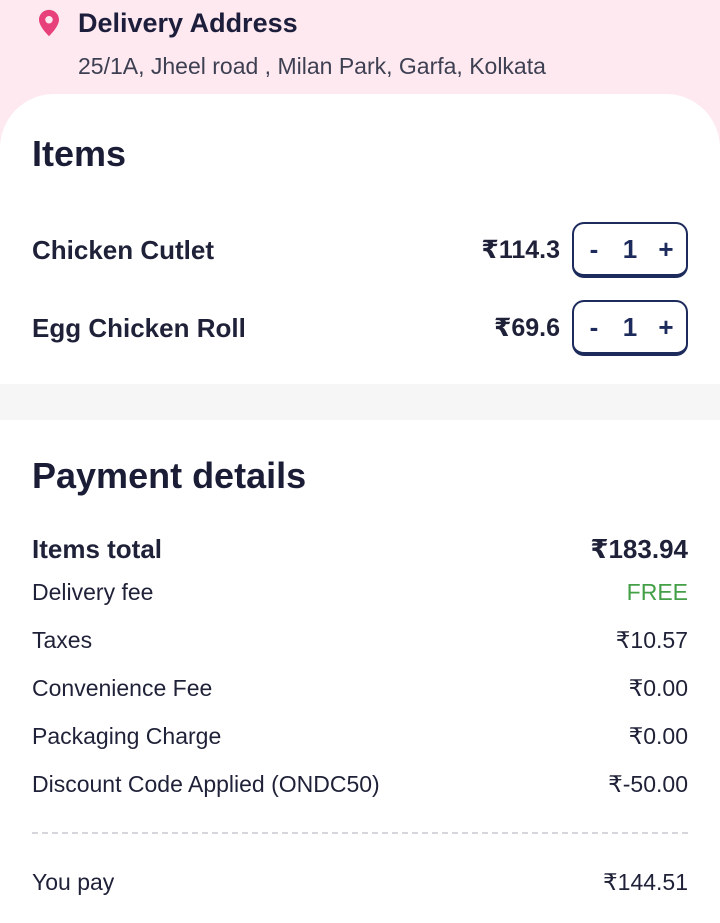 The image size is (720, 923). Describe the element at coordinates (93, 591) in the screenshot. I see `delivery-fee-label: Delivery fee` at that location.